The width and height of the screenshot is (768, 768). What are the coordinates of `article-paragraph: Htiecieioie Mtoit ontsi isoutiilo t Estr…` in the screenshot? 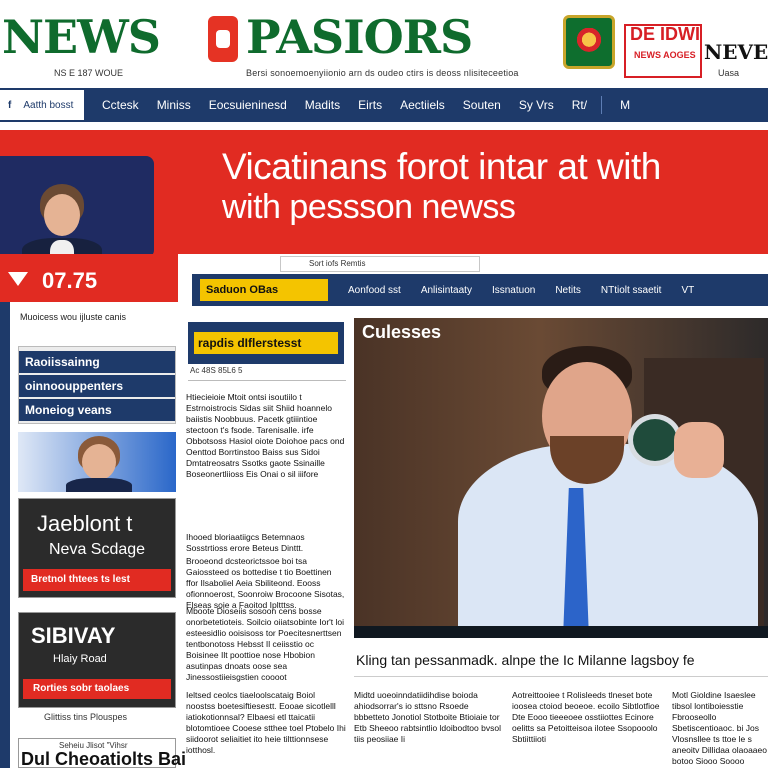 It's located at (265, 435).